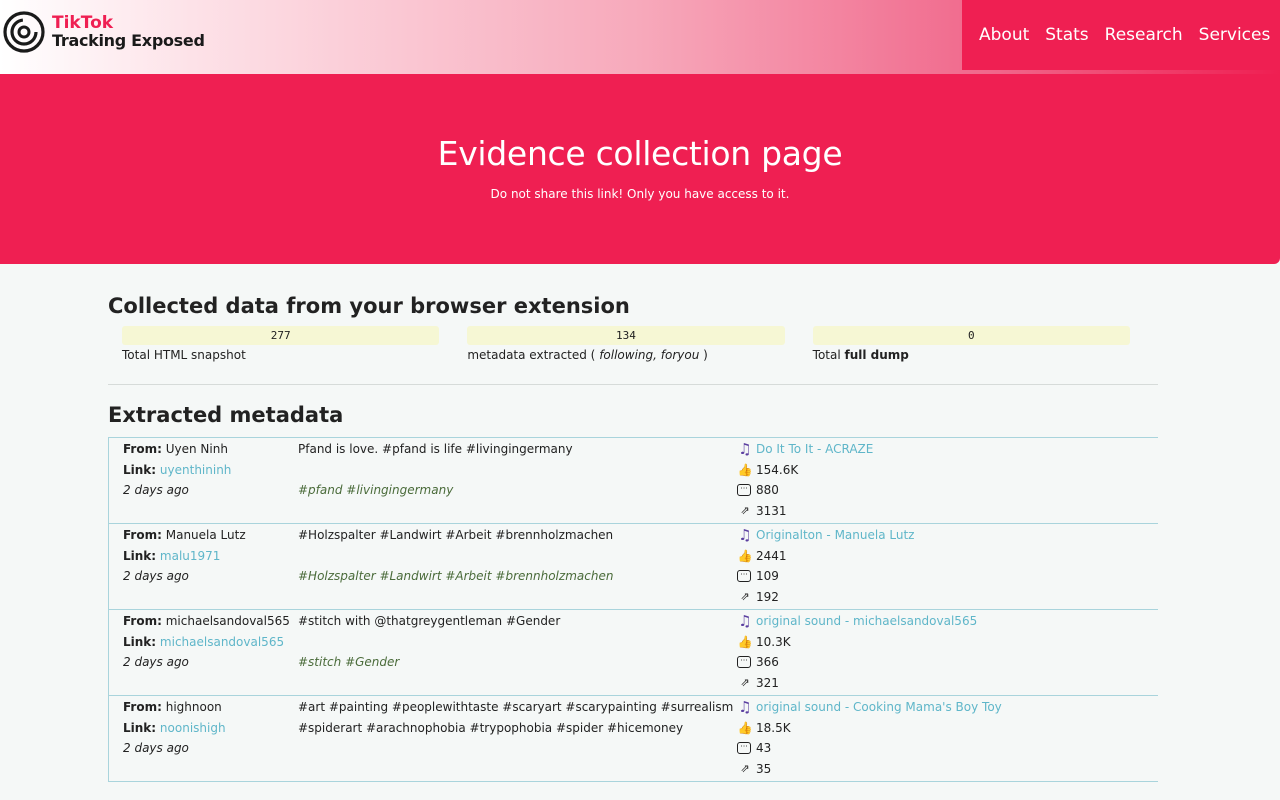  I want to click on author-name: Uyen Ninh, so click(196, 449).